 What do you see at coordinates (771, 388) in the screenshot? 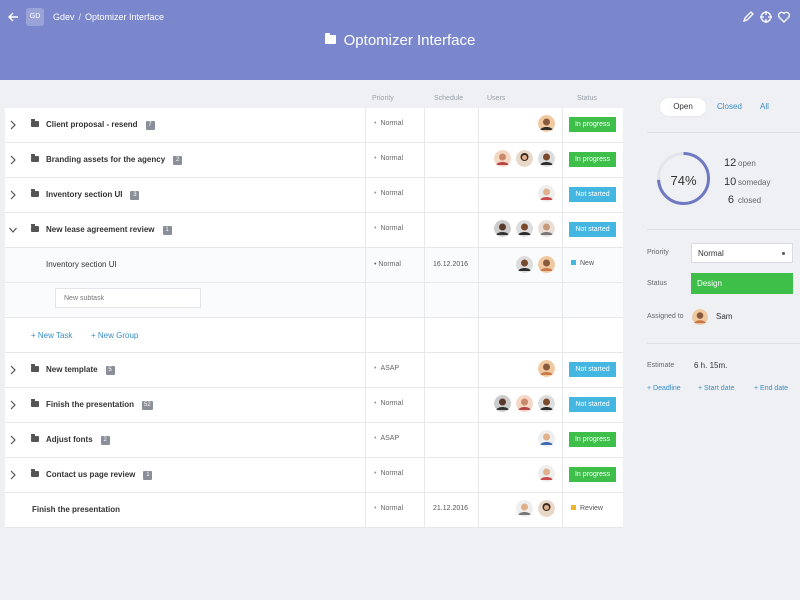
I see `add-end-date-link: + End date` at bounding box center [771, 388].